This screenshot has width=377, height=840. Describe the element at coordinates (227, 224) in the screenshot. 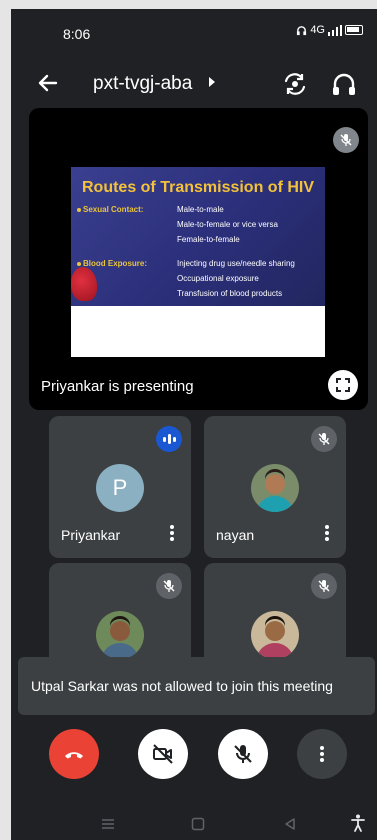

I see `slide-item: Male-to-female or vice versa` at that location.